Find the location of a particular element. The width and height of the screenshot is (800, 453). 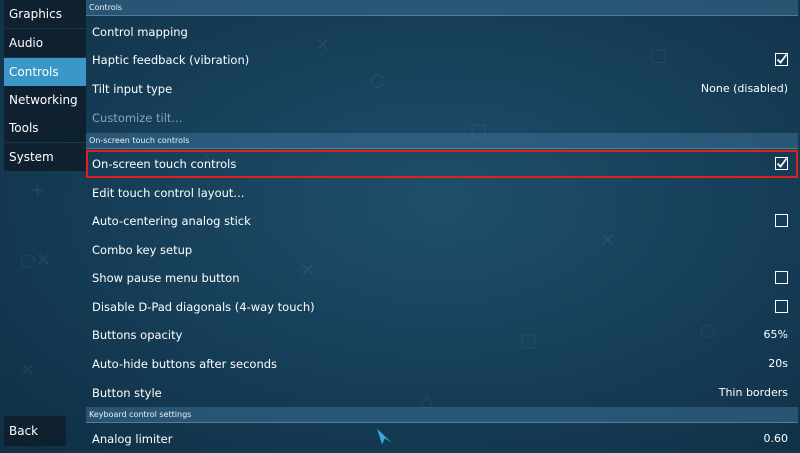

sidebar-item-label: System is located at coordinates (31, 157).